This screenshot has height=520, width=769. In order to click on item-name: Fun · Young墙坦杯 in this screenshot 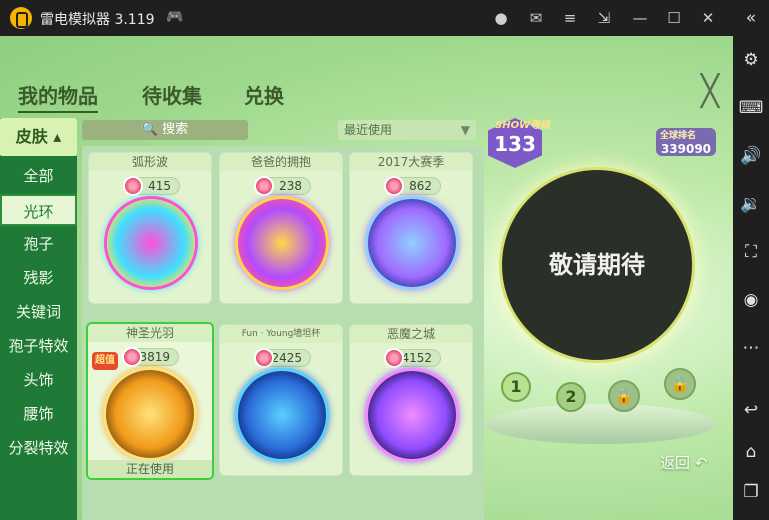, I will do `click(281, 334)`.